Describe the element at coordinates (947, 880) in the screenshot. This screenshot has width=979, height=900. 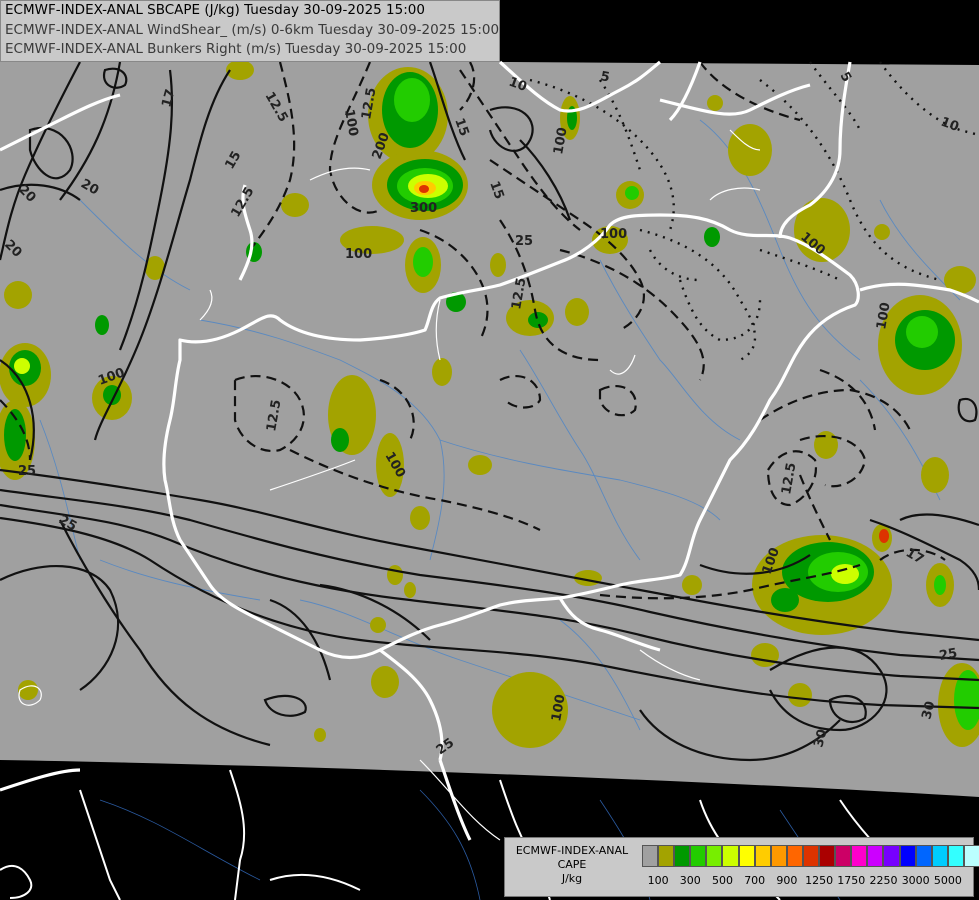
I see `legend-tick-label: 5000` at that location.